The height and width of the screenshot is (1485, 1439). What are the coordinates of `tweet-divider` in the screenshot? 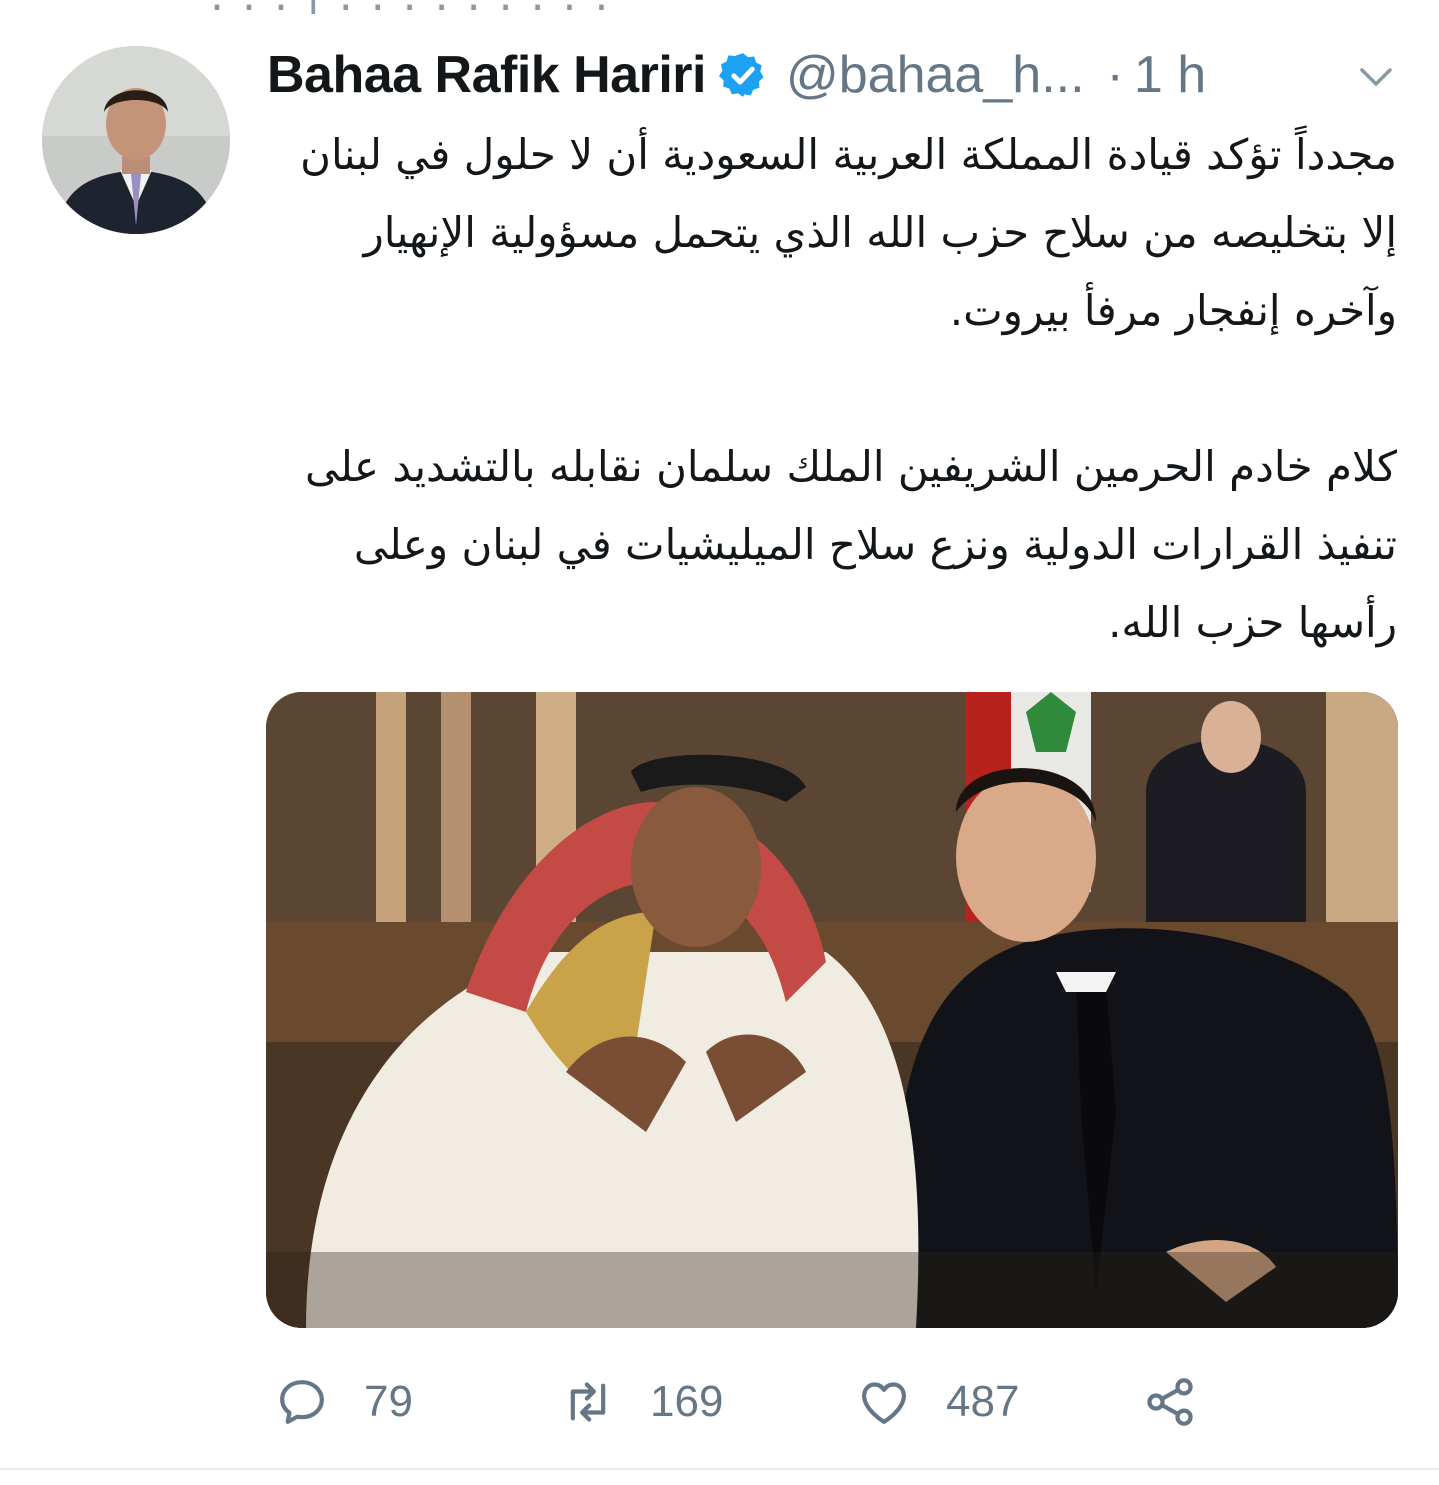 It's located at (719, 1469).